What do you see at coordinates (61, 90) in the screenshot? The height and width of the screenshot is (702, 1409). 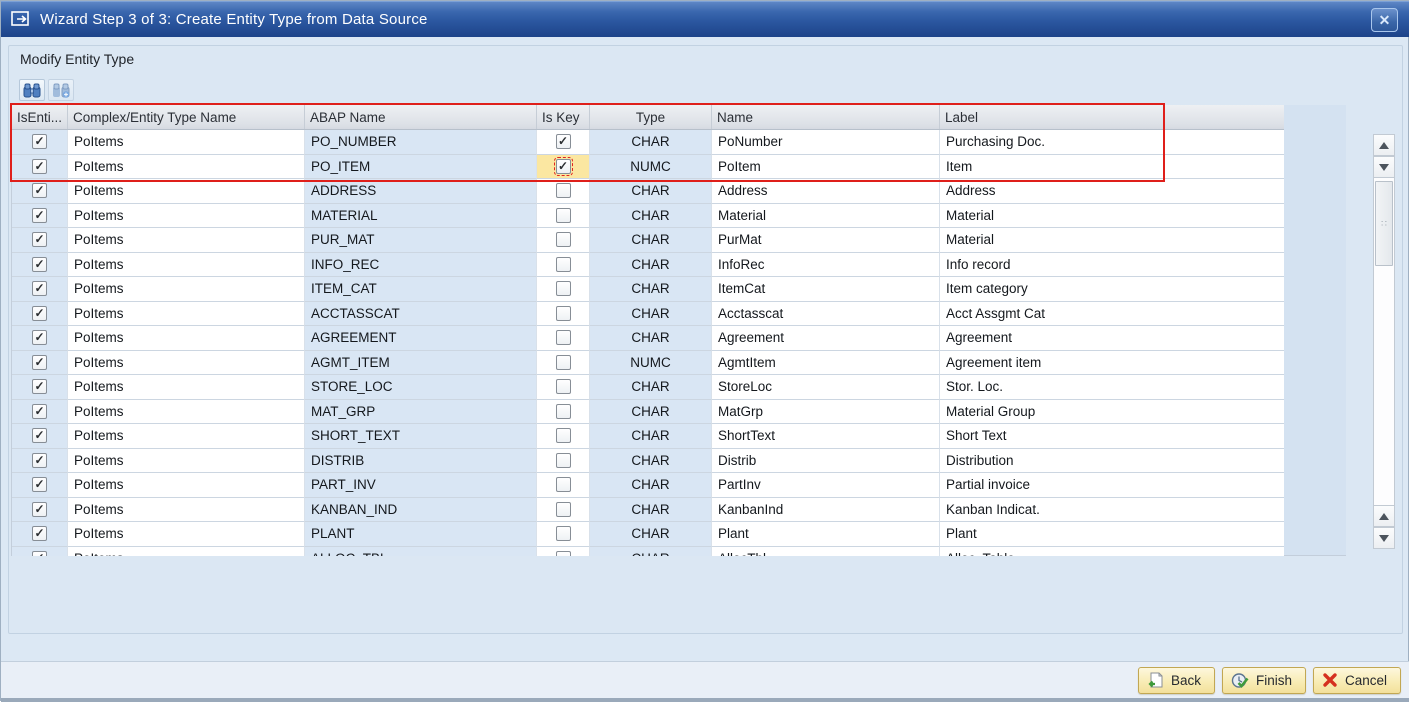 I see `find-next-button` at bounding box center [61, 90].